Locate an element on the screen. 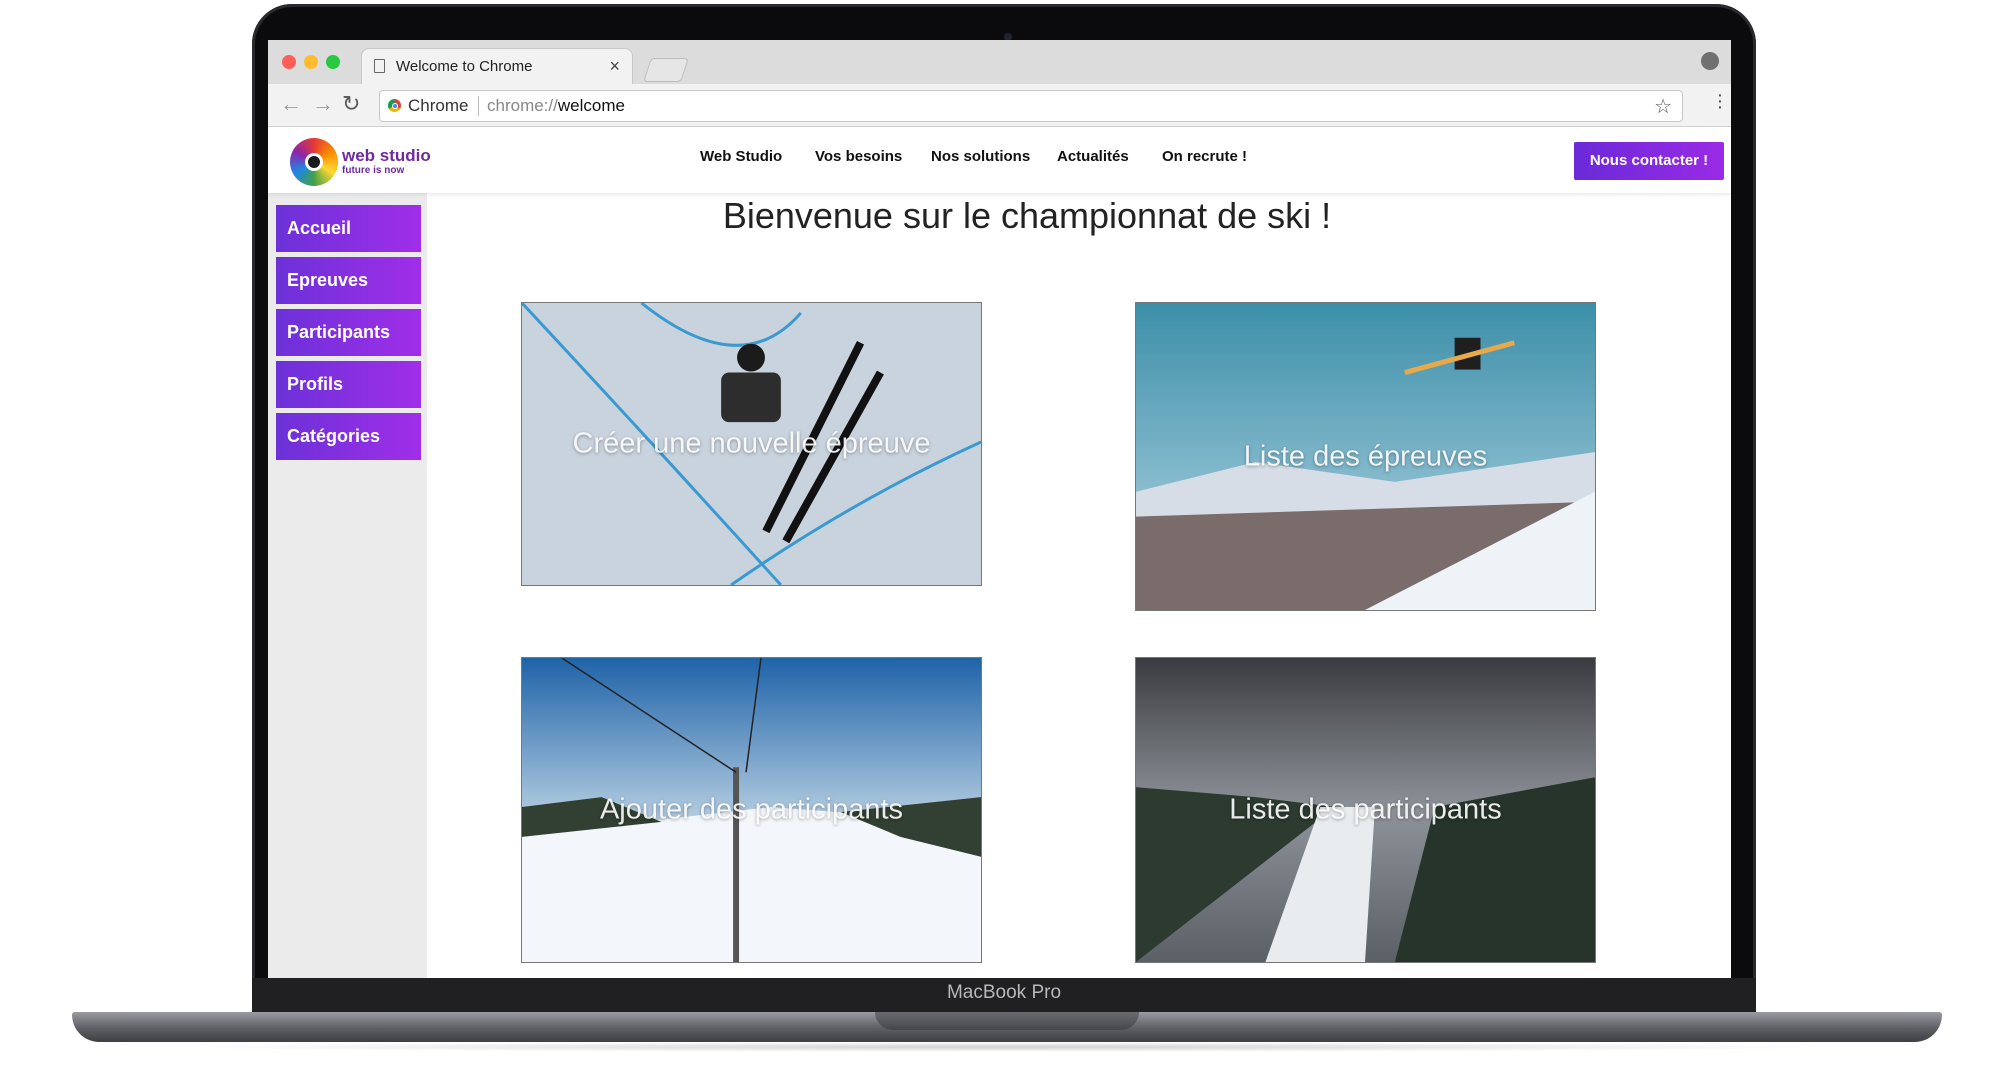  url-text: chrome://welcome is located at coordinates (556, 106).